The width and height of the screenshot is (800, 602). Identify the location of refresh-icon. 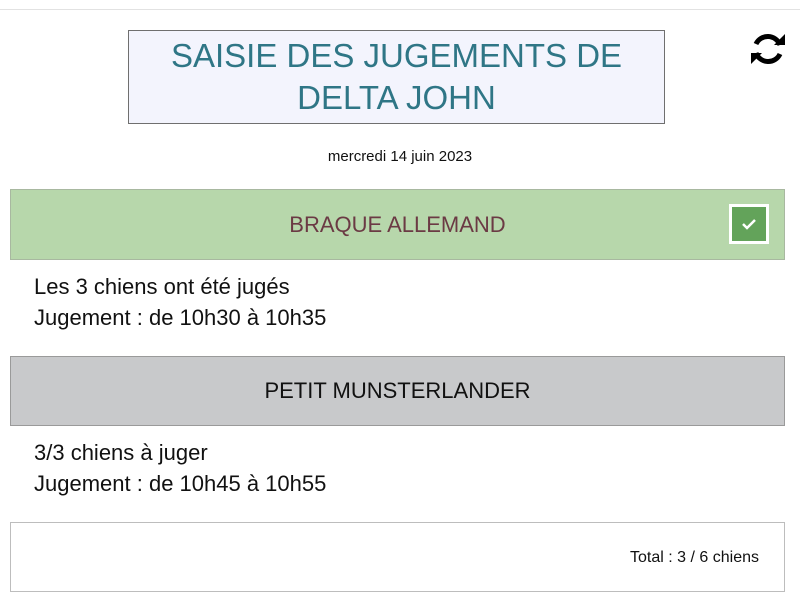
(768, 49).